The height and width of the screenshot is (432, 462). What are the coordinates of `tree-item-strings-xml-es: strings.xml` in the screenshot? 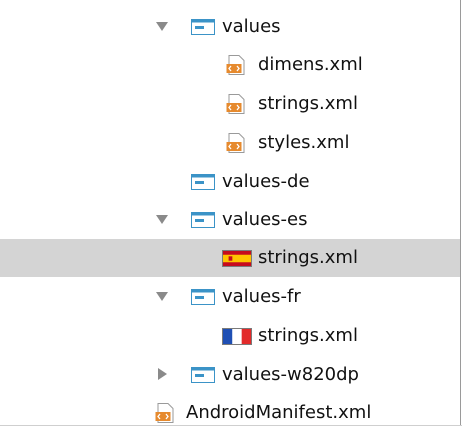 It's located at (230, 258).